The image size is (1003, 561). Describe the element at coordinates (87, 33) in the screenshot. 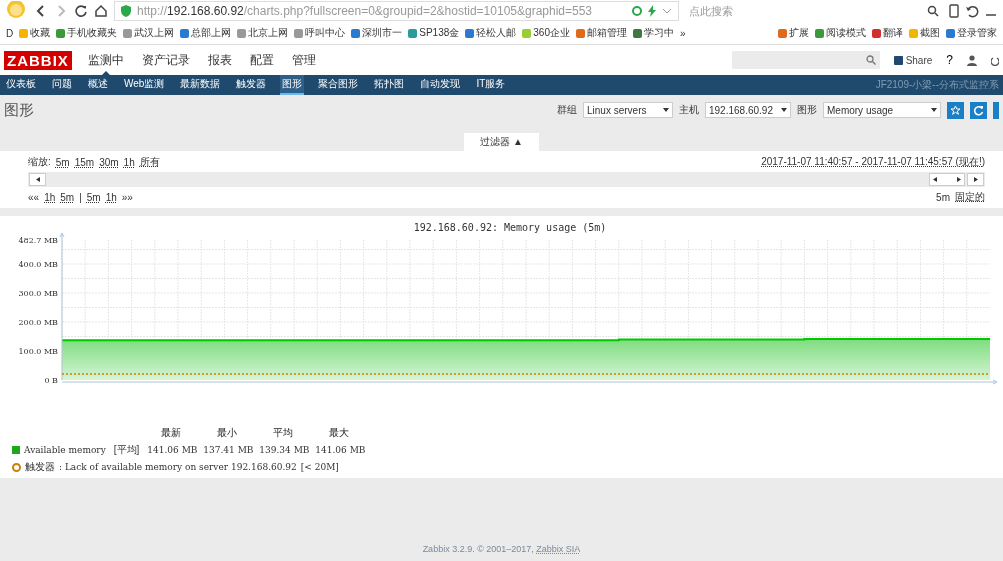

I see `bookmark: 手机收藏夹` at that location.